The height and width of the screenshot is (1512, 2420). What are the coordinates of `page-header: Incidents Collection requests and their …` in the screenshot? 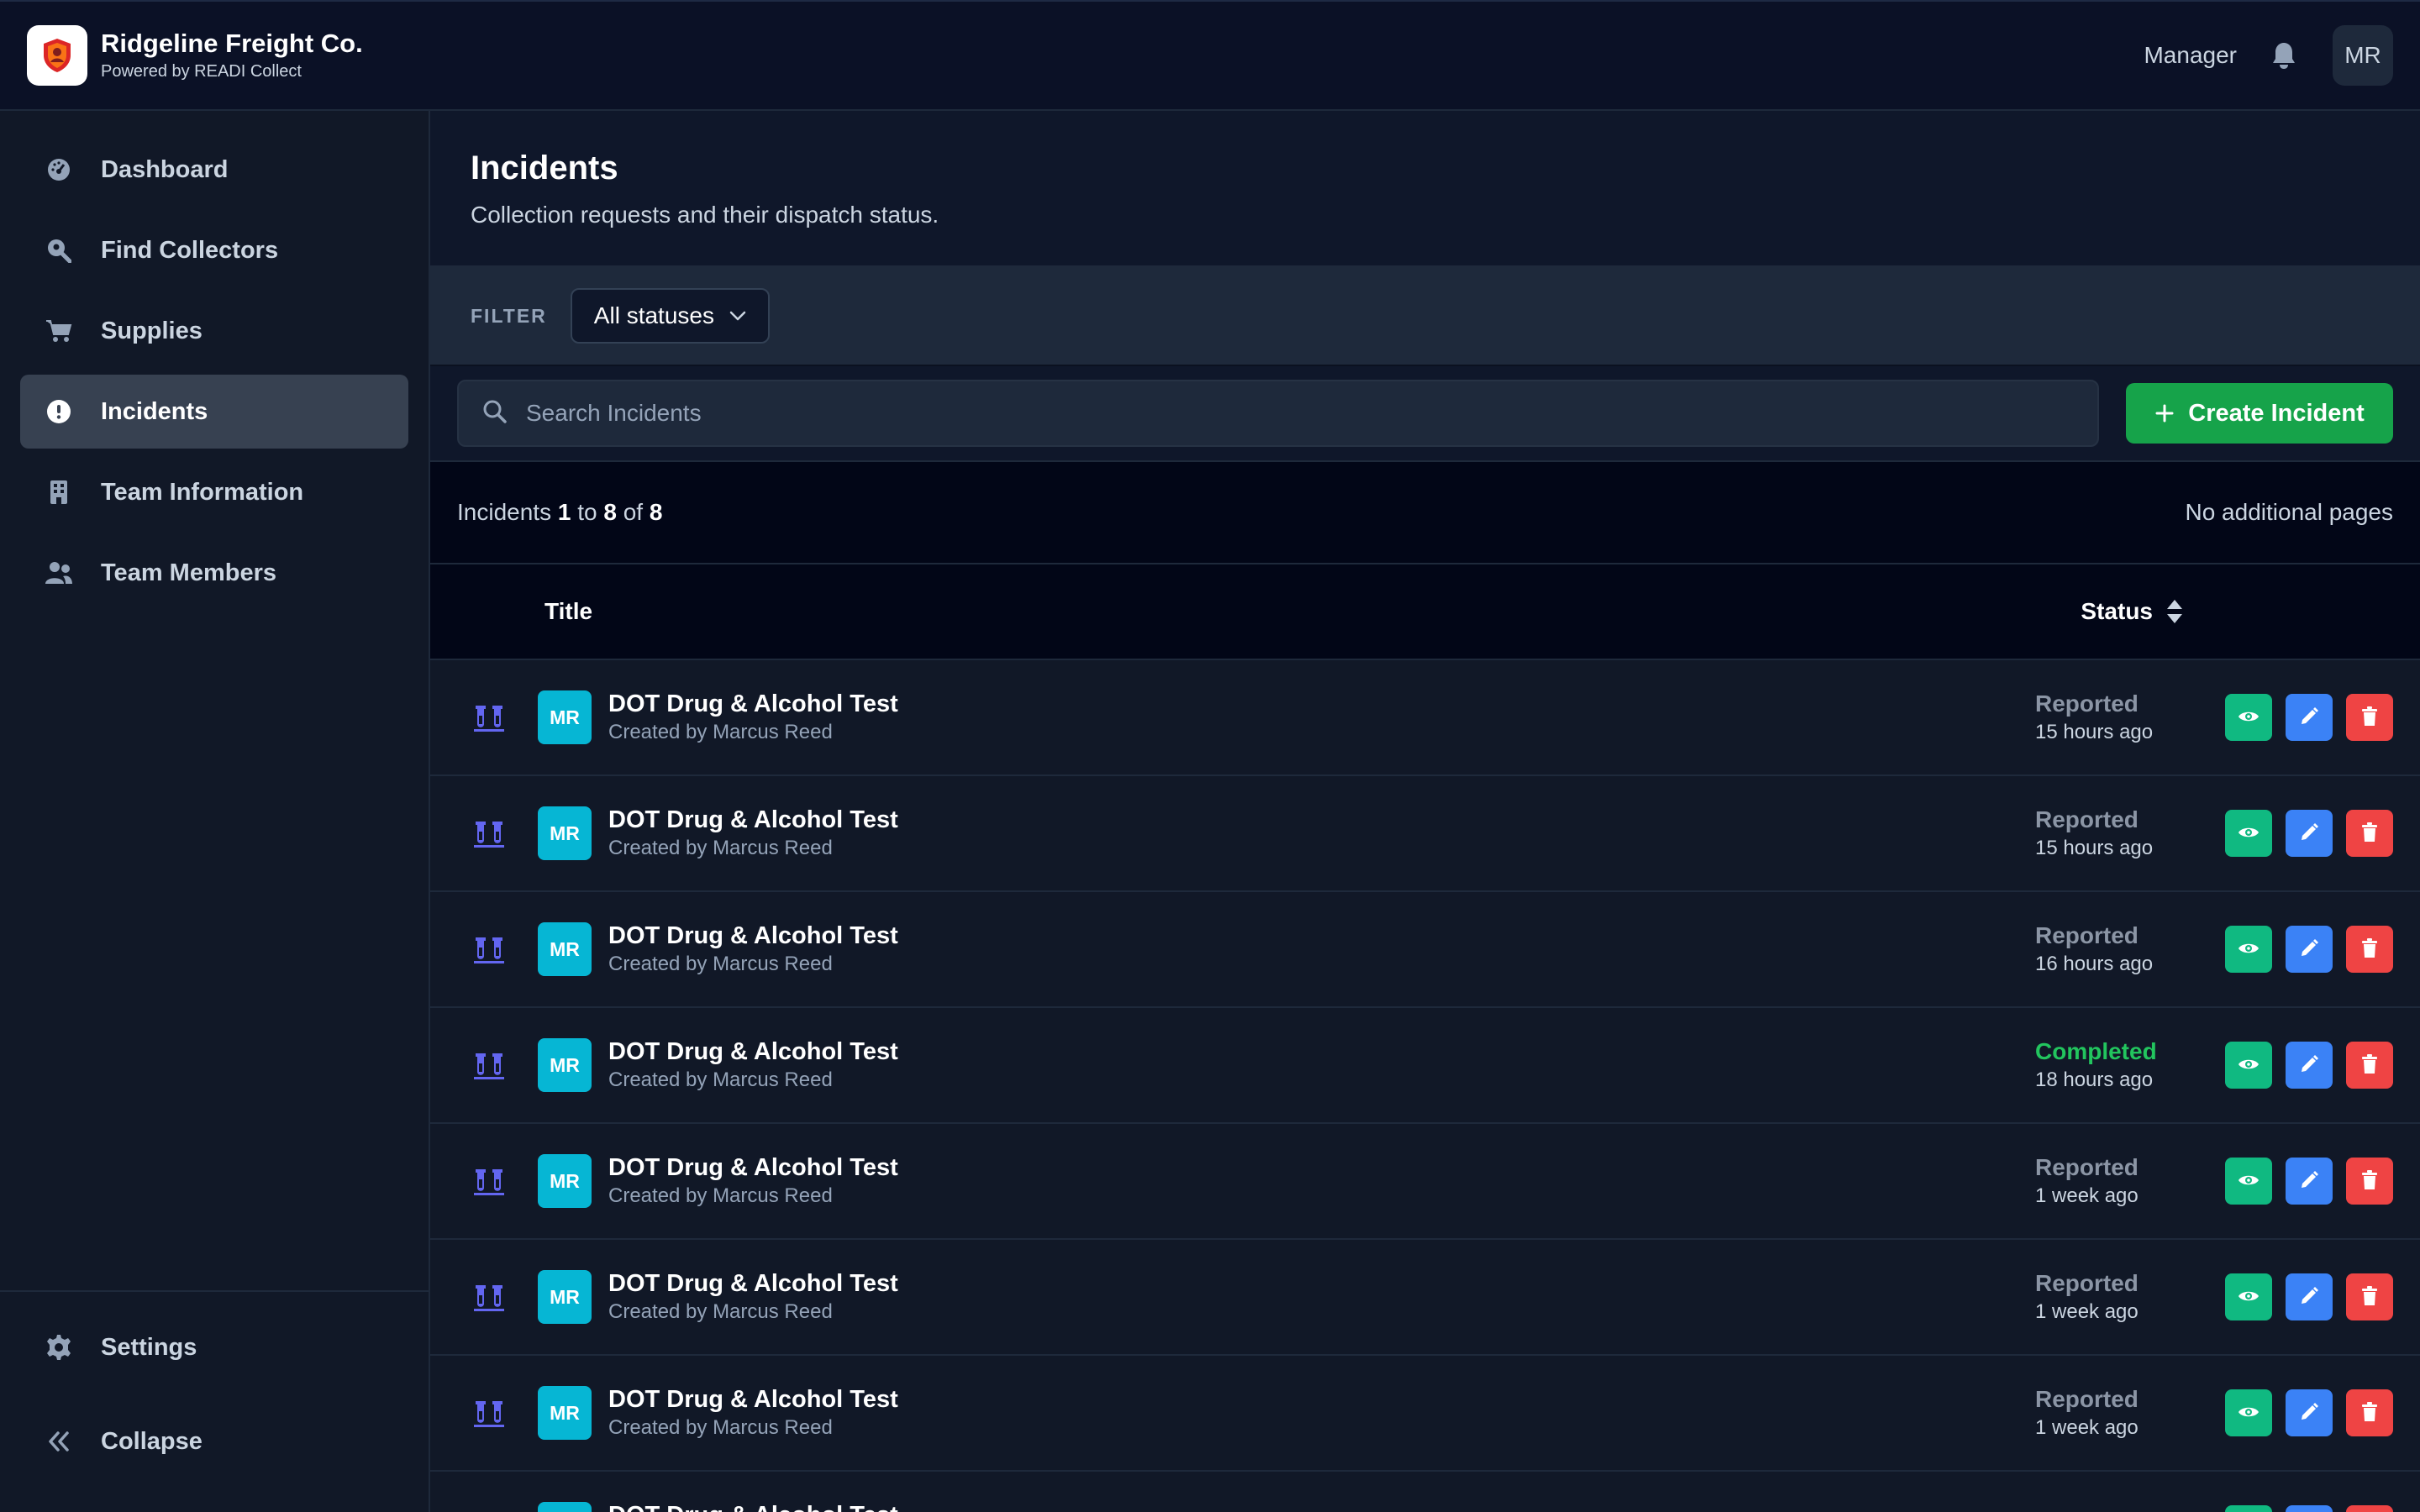 It's located at (1425, 189).